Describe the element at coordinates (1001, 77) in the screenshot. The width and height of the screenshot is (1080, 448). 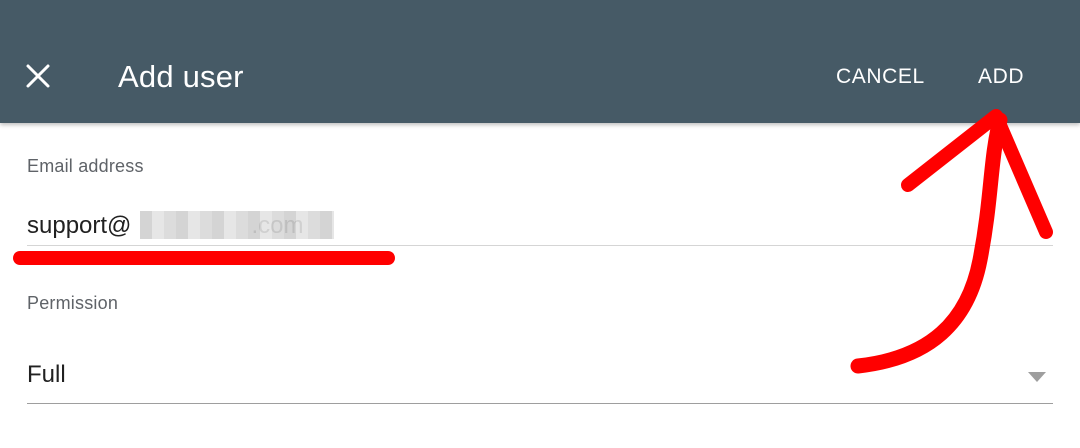
I see `add-button: ADD` at that location.